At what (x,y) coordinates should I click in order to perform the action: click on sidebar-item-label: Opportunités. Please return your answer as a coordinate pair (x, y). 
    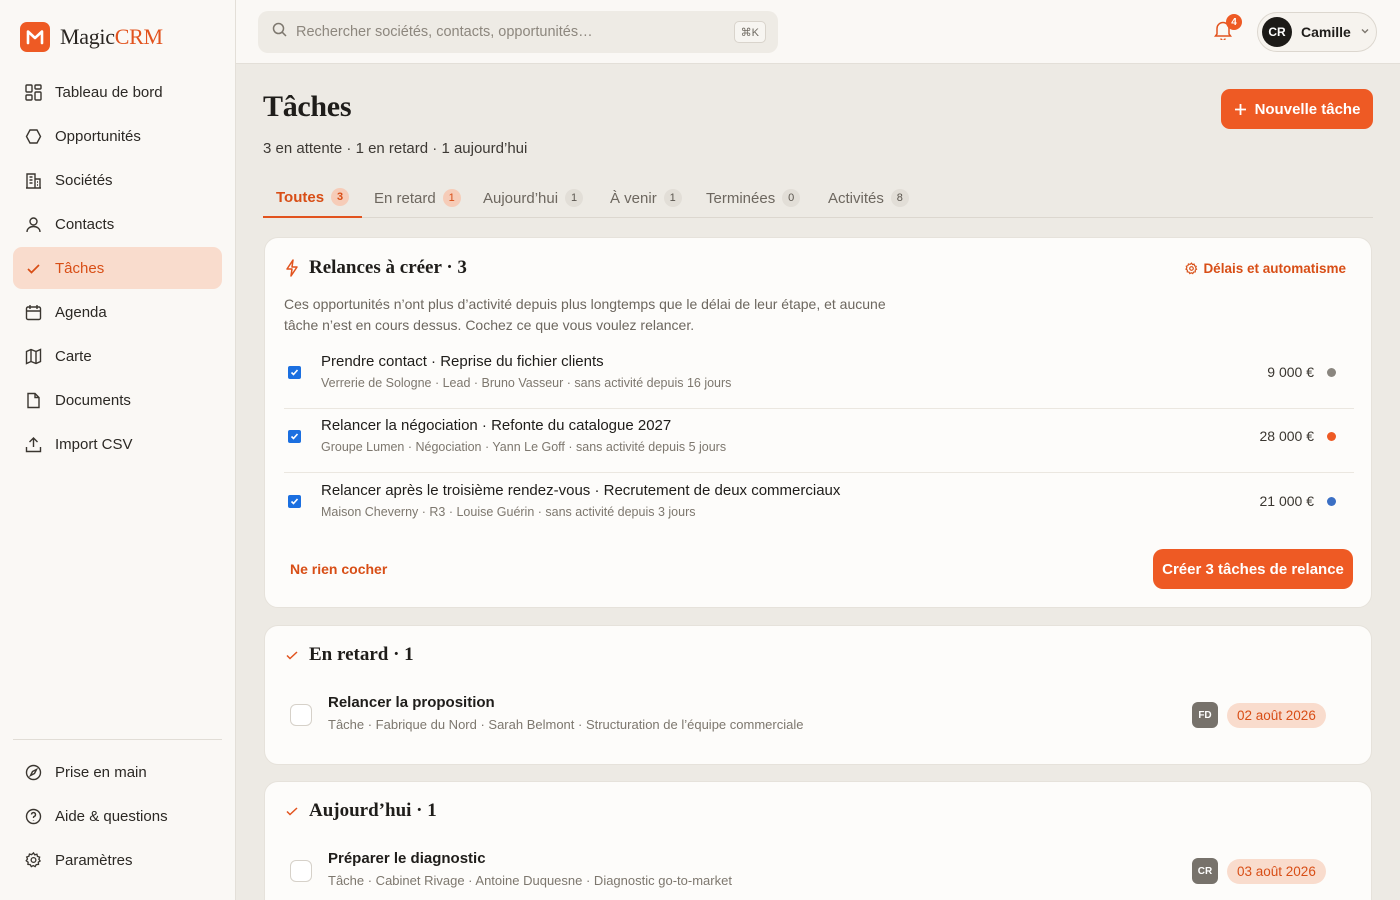
    Looking at the image, I should click on (98, 136).